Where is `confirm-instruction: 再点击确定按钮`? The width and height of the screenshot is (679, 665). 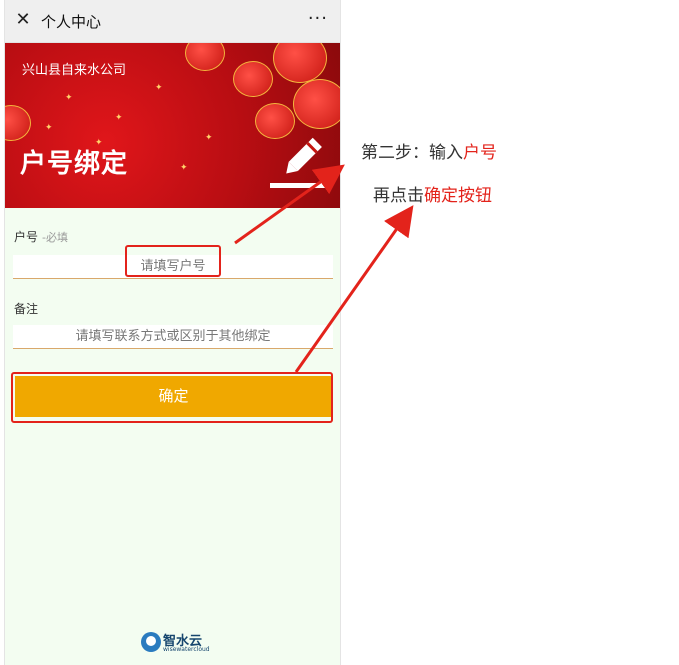
confirm-instruction: 再点击确定按钮 is located at coordinates (432, 196).